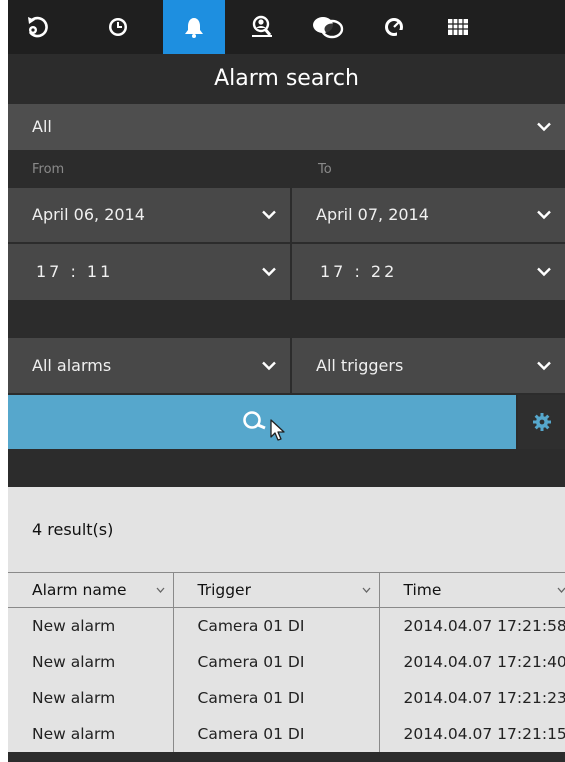 Image resolution: width=565 pixels, height=762 pixels. Describe the element at coordinates (458, 27) in the screenshot. I see `grid-icon` at that location.